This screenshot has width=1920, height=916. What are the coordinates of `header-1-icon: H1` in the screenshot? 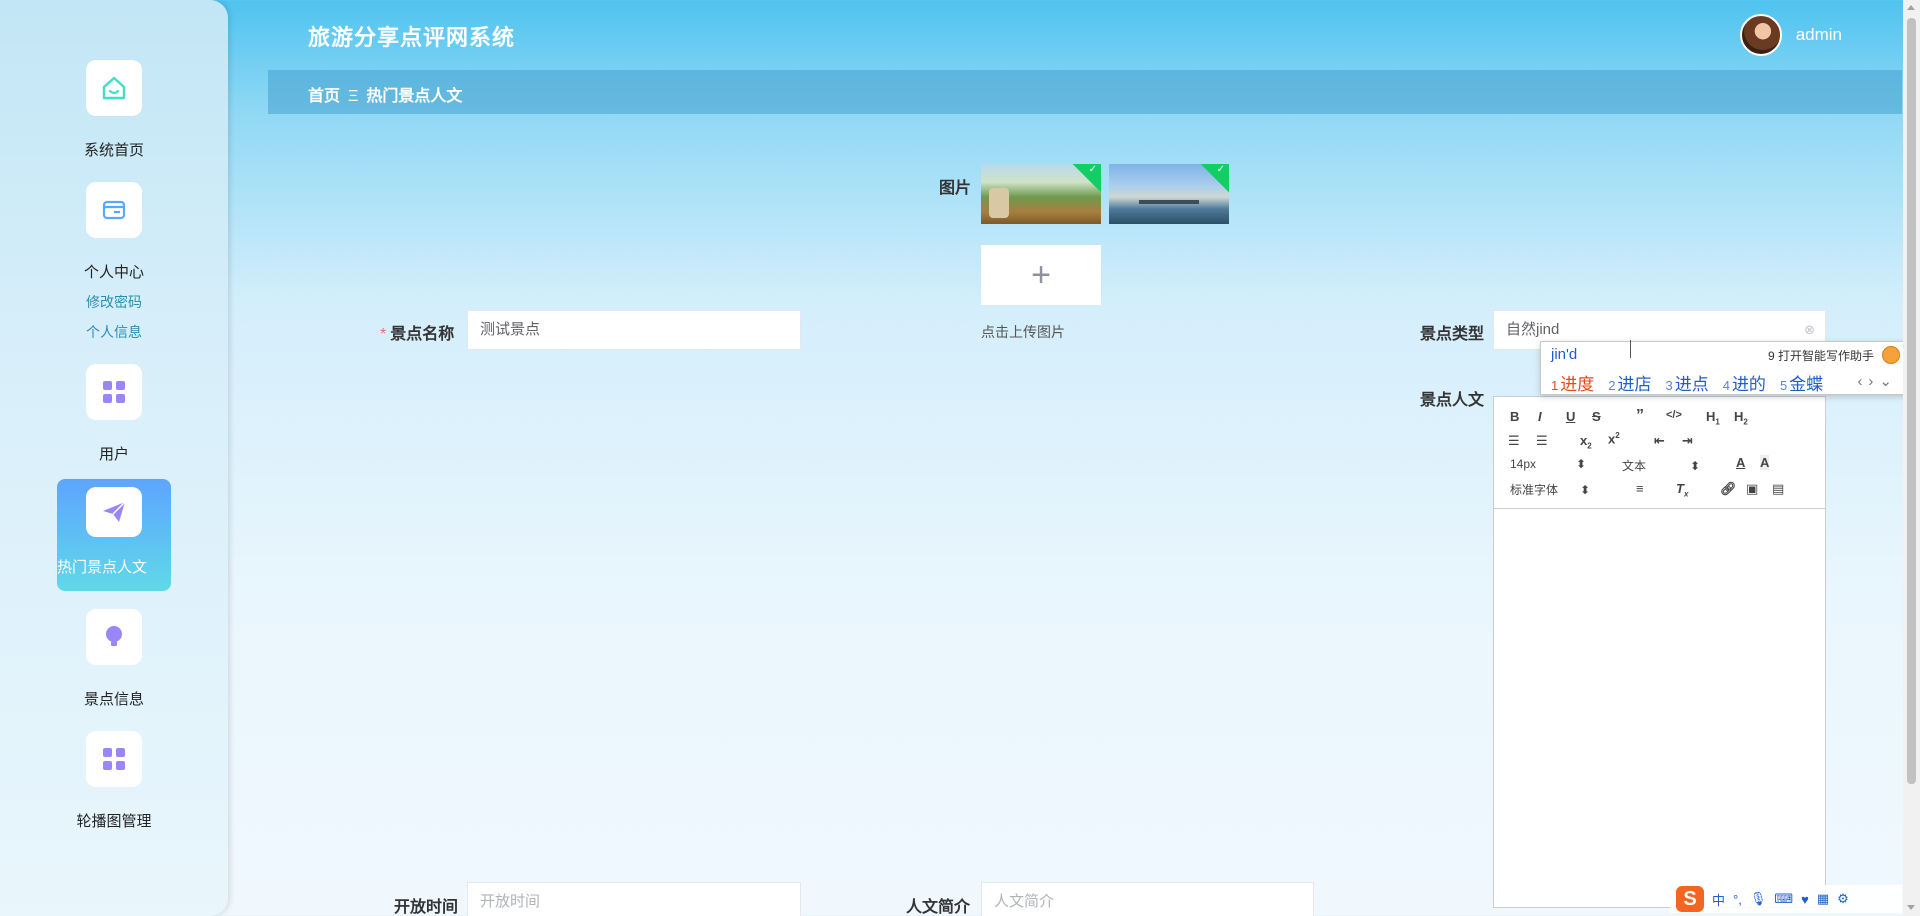 It's located at (1713, 418).